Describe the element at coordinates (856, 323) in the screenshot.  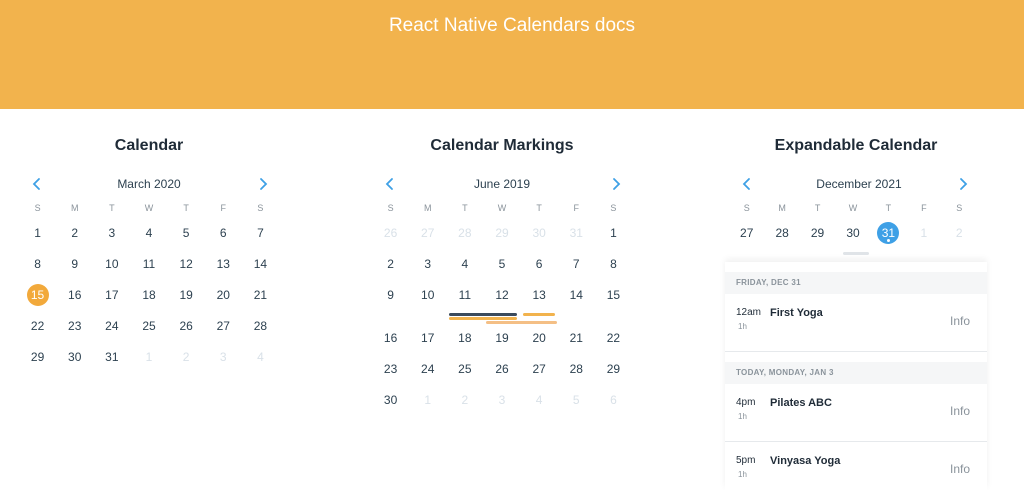
I see `agenda-item: 12am 1h First Yoga Info` at that location.